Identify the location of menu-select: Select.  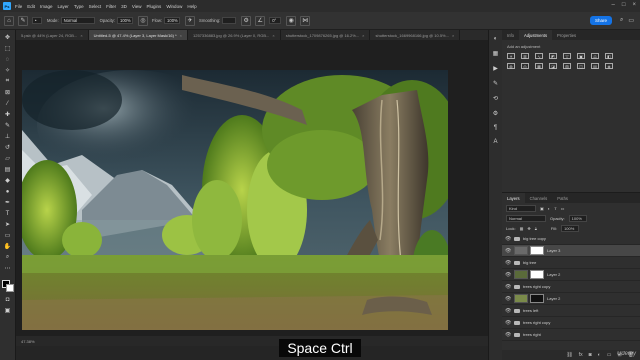
(95, 6).